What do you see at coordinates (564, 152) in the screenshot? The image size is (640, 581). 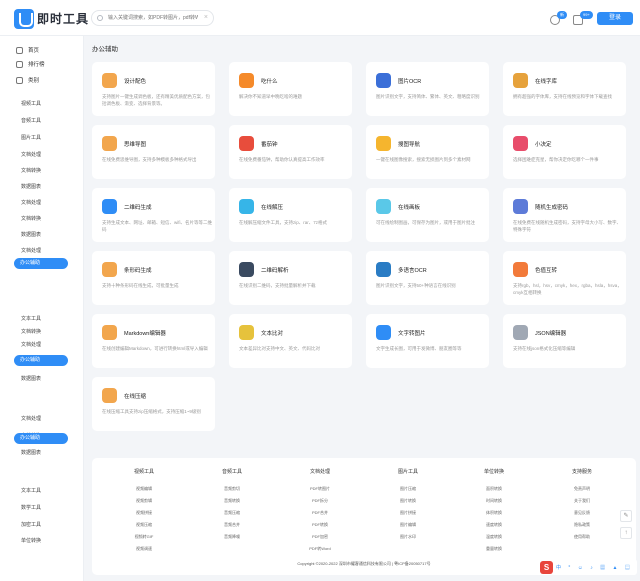 I see `tool-card: 小决定 选择困难症克星，帮你决定你吃哪个一件事` at bounding box center [564, 152].